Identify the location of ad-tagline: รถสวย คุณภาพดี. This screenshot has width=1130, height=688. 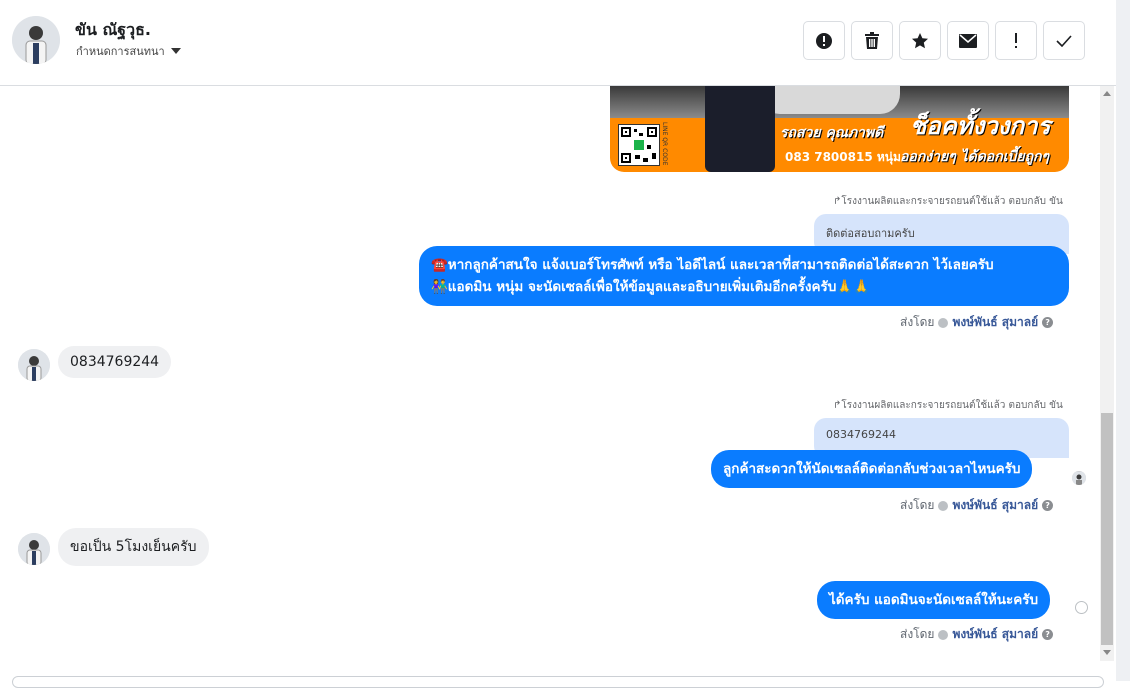
(832, 133).